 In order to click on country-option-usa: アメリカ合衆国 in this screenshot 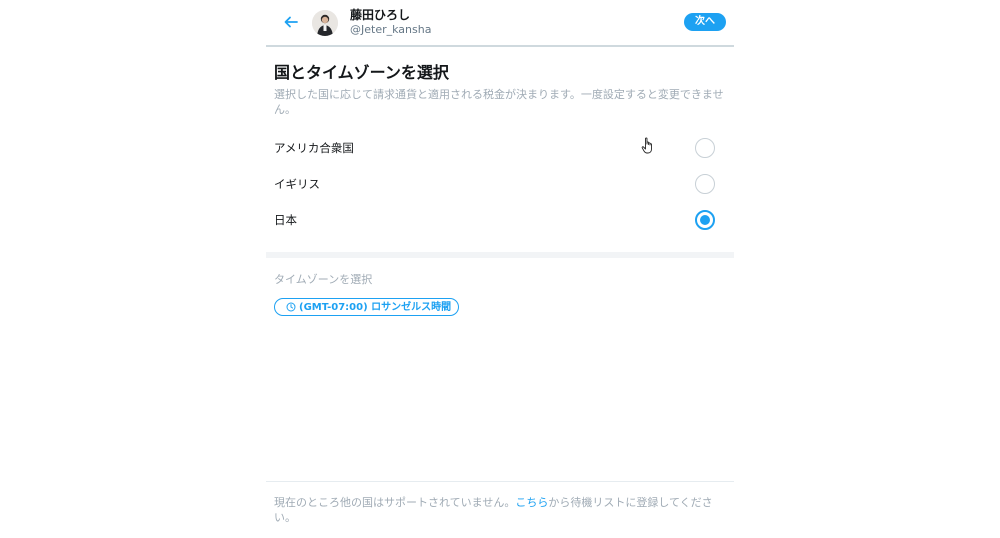, I will do `click(500, 157)`.